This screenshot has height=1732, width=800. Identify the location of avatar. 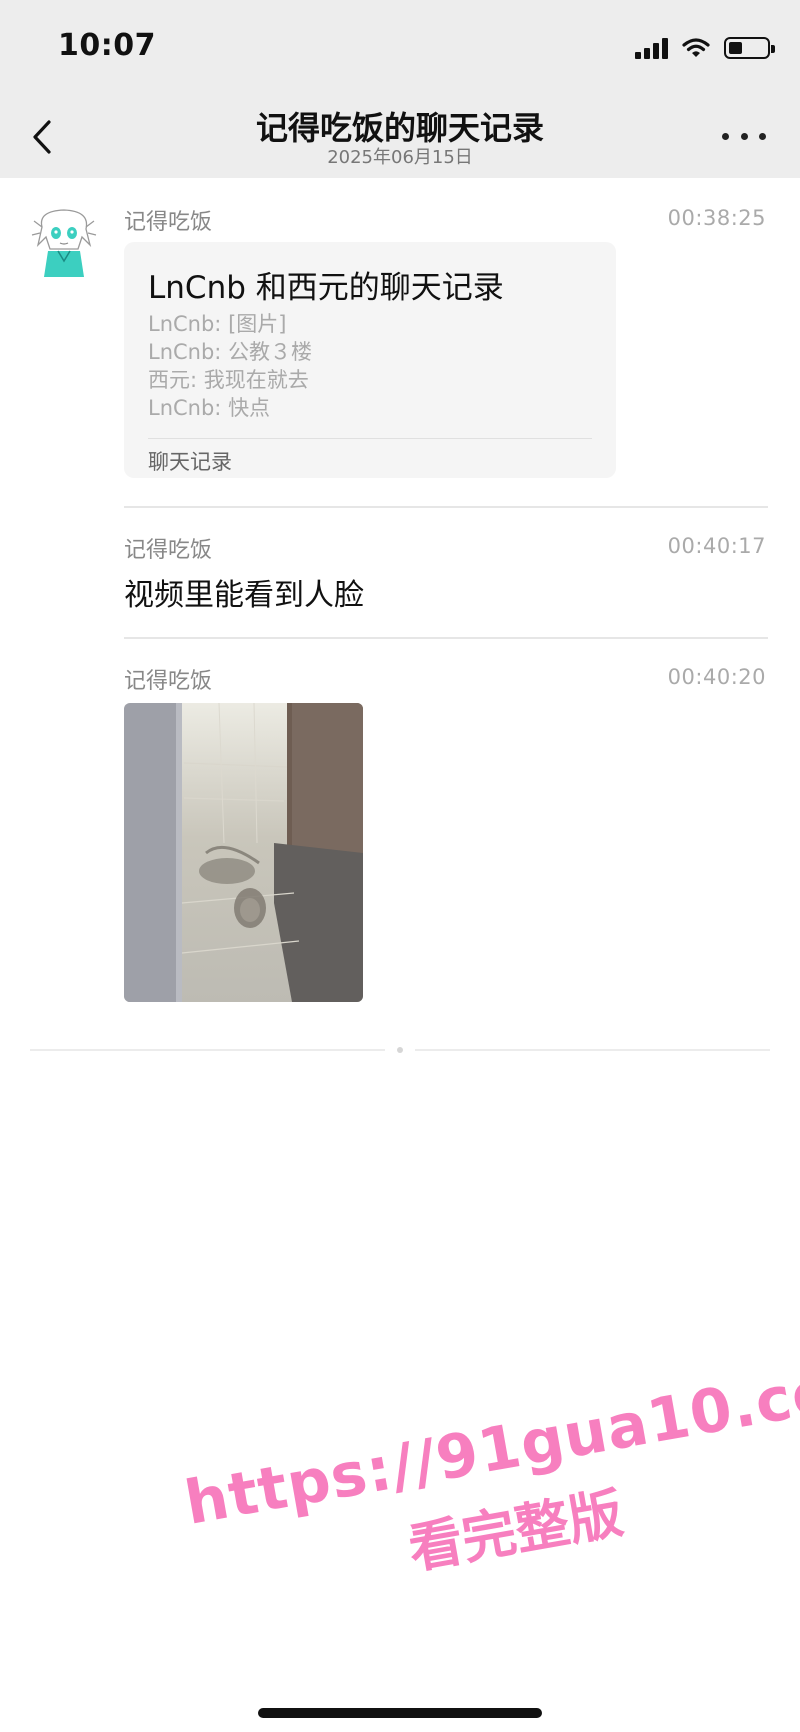
(64, 241).